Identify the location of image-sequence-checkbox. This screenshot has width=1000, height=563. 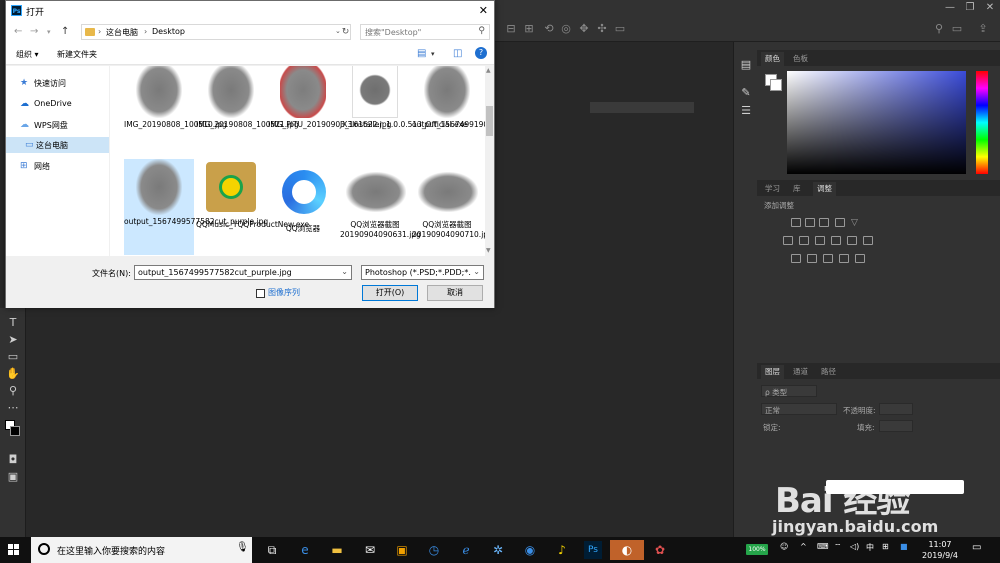
(260, 293).